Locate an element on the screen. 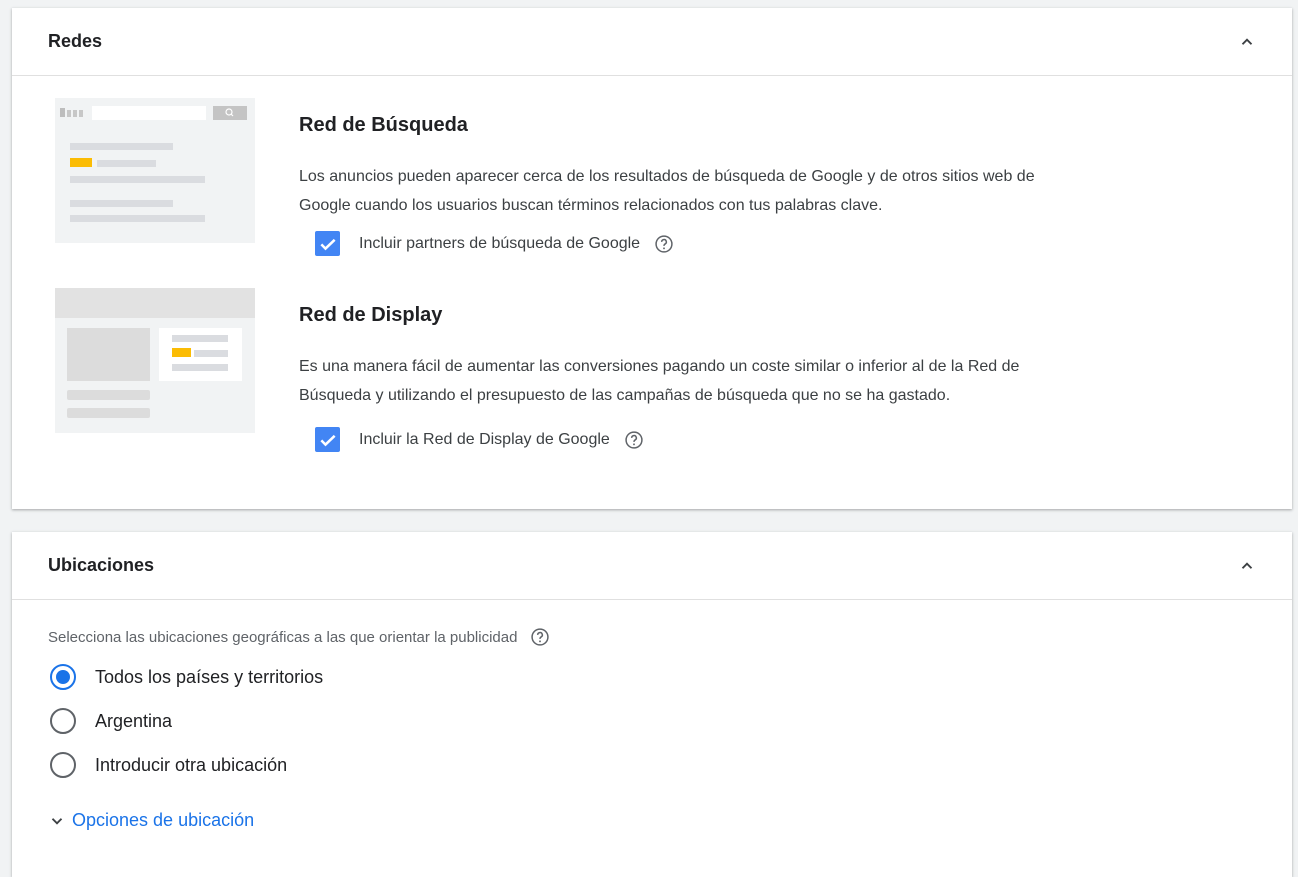 This screenshot has width=1298, height=877. display-network-checkbox is located at coordinates (327, 439).